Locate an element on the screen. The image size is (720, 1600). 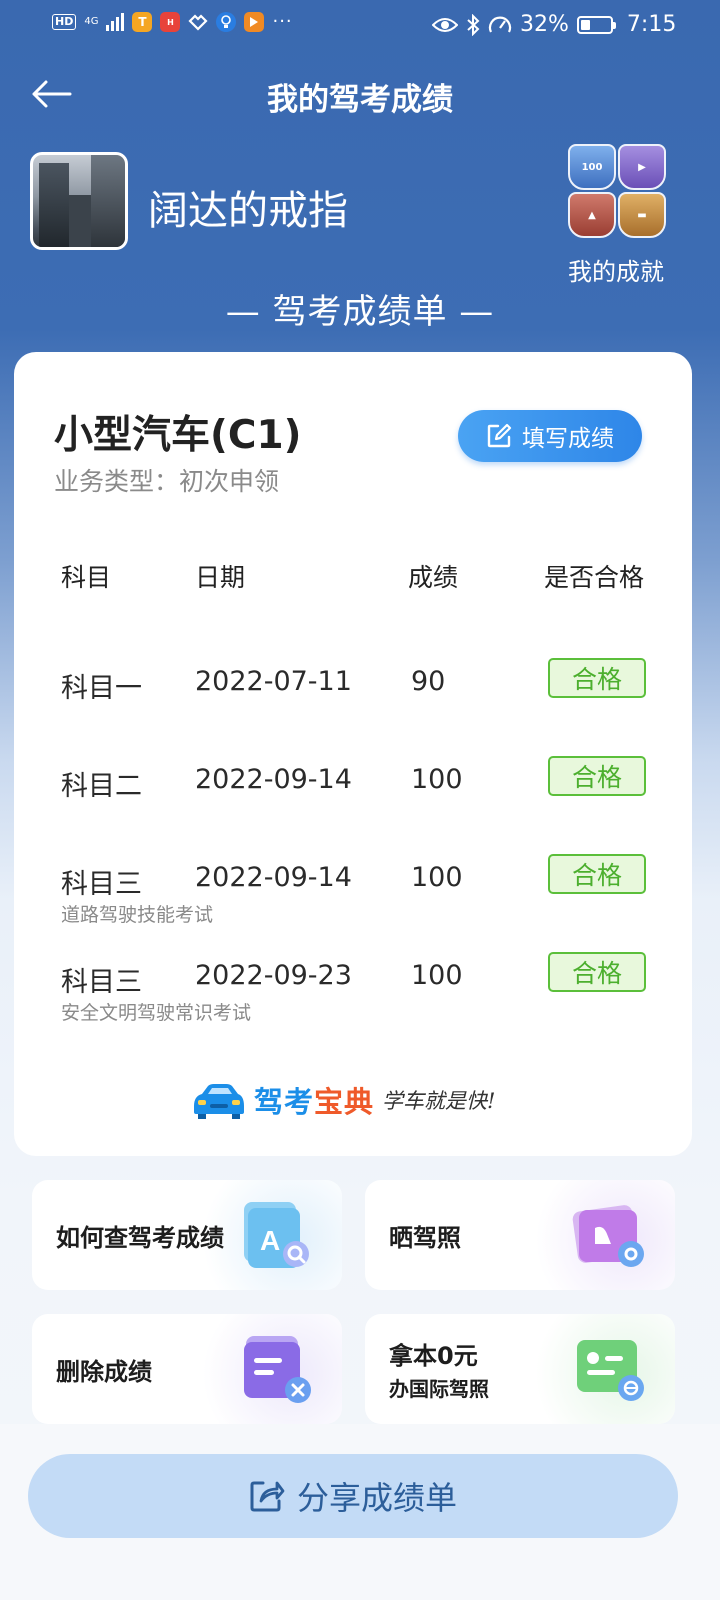
achievements-label: 我的成就 is located at coordinates (616, 272).